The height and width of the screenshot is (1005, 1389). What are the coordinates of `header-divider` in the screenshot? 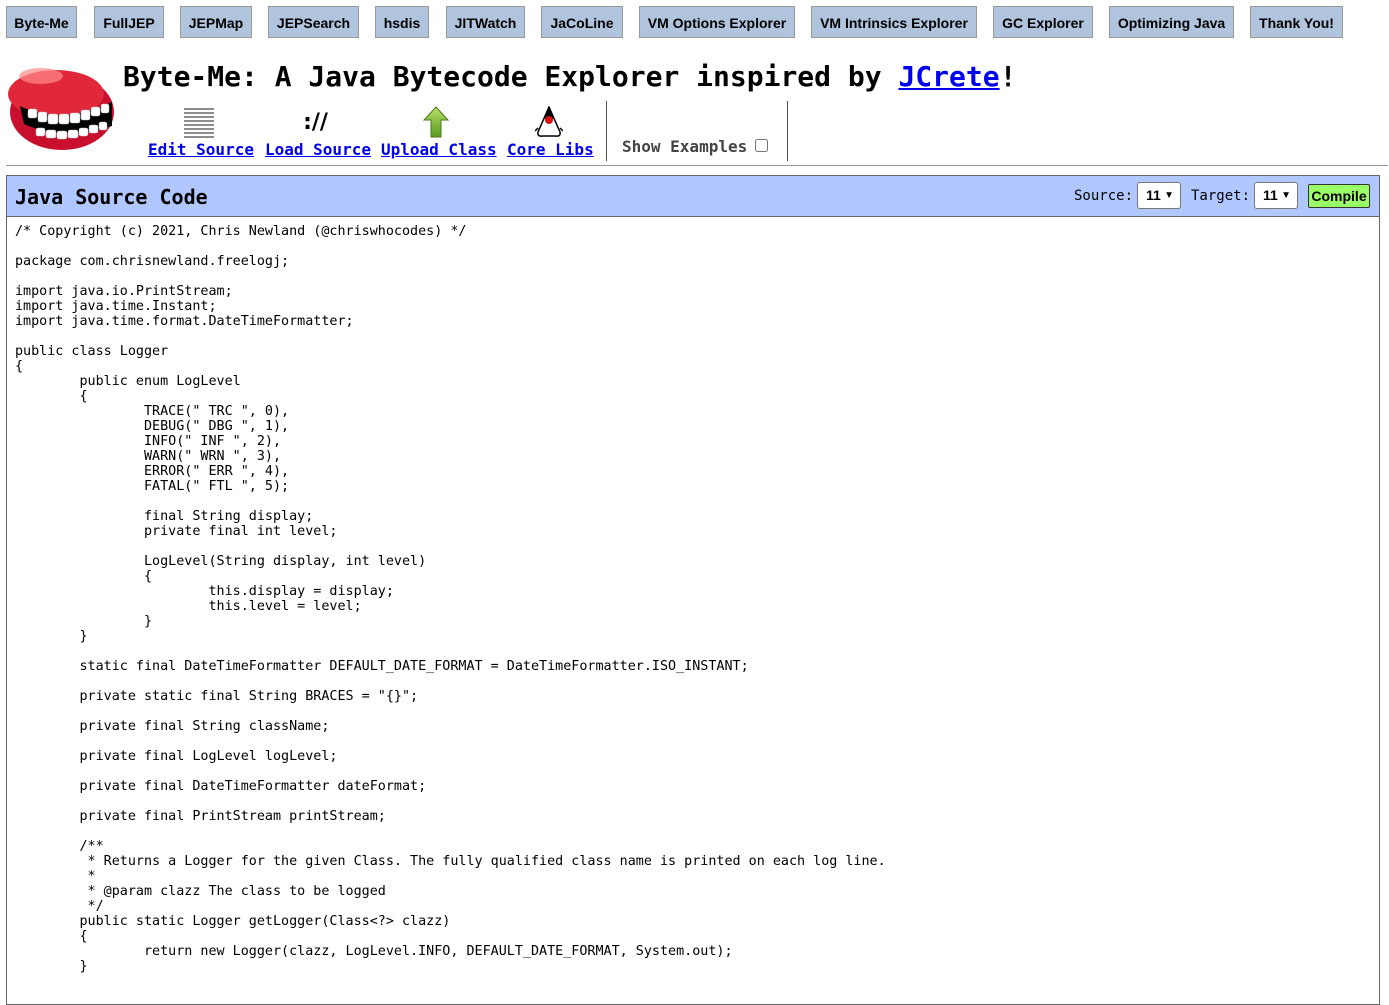 It's located at (697, 165).